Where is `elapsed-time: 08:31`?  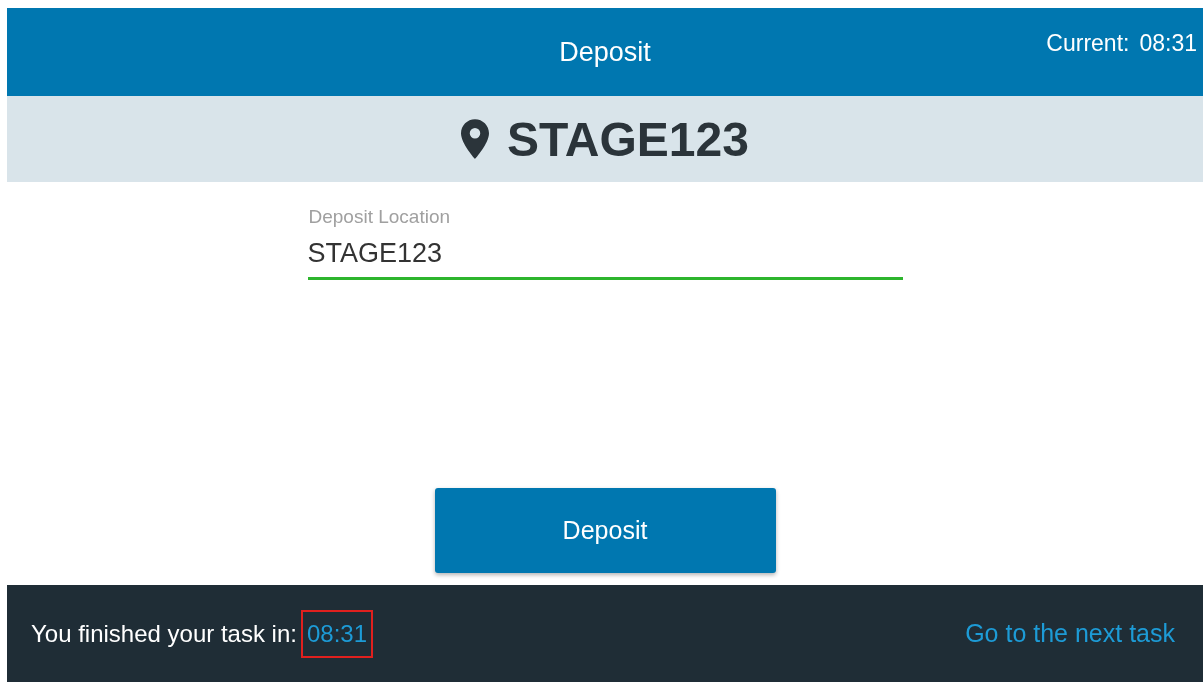 elapsed-time: 08:31 is located at coordinates (336, 633).